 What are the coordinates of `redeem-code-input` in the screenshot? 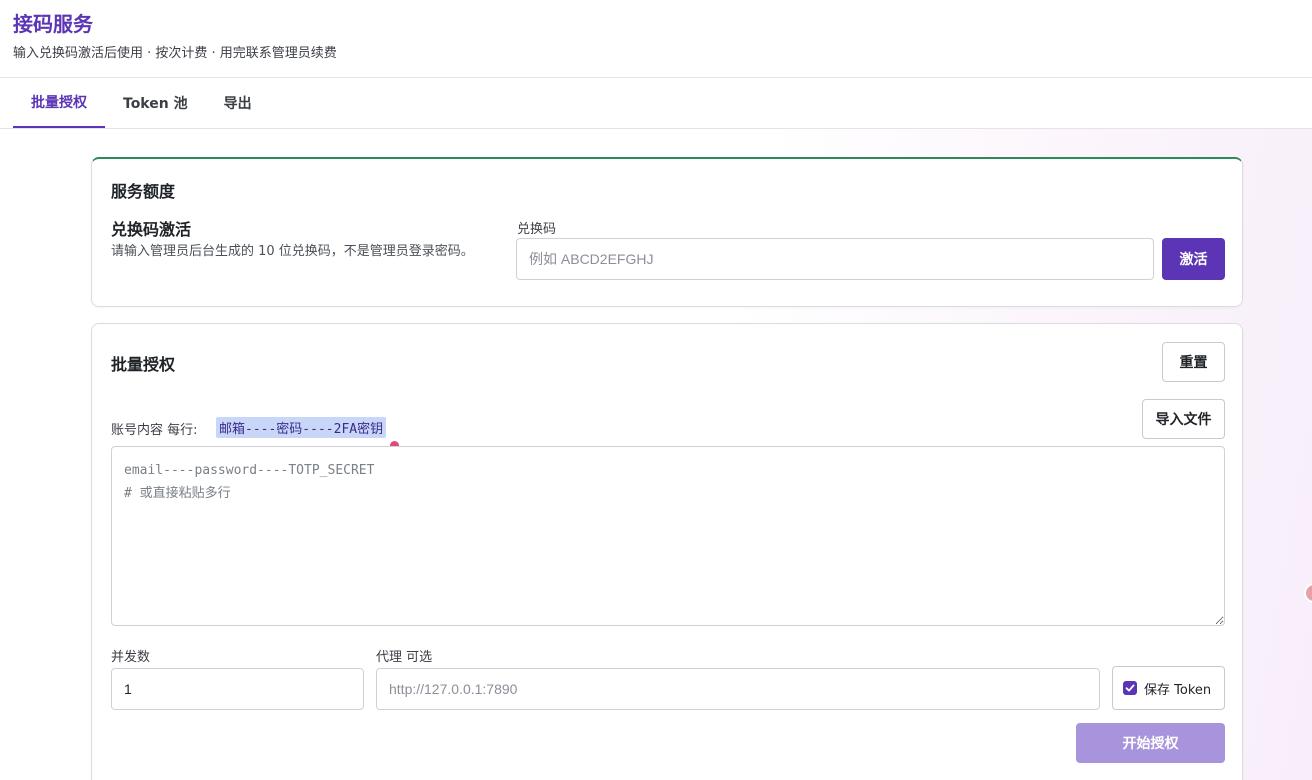 It's located at (835, 259).